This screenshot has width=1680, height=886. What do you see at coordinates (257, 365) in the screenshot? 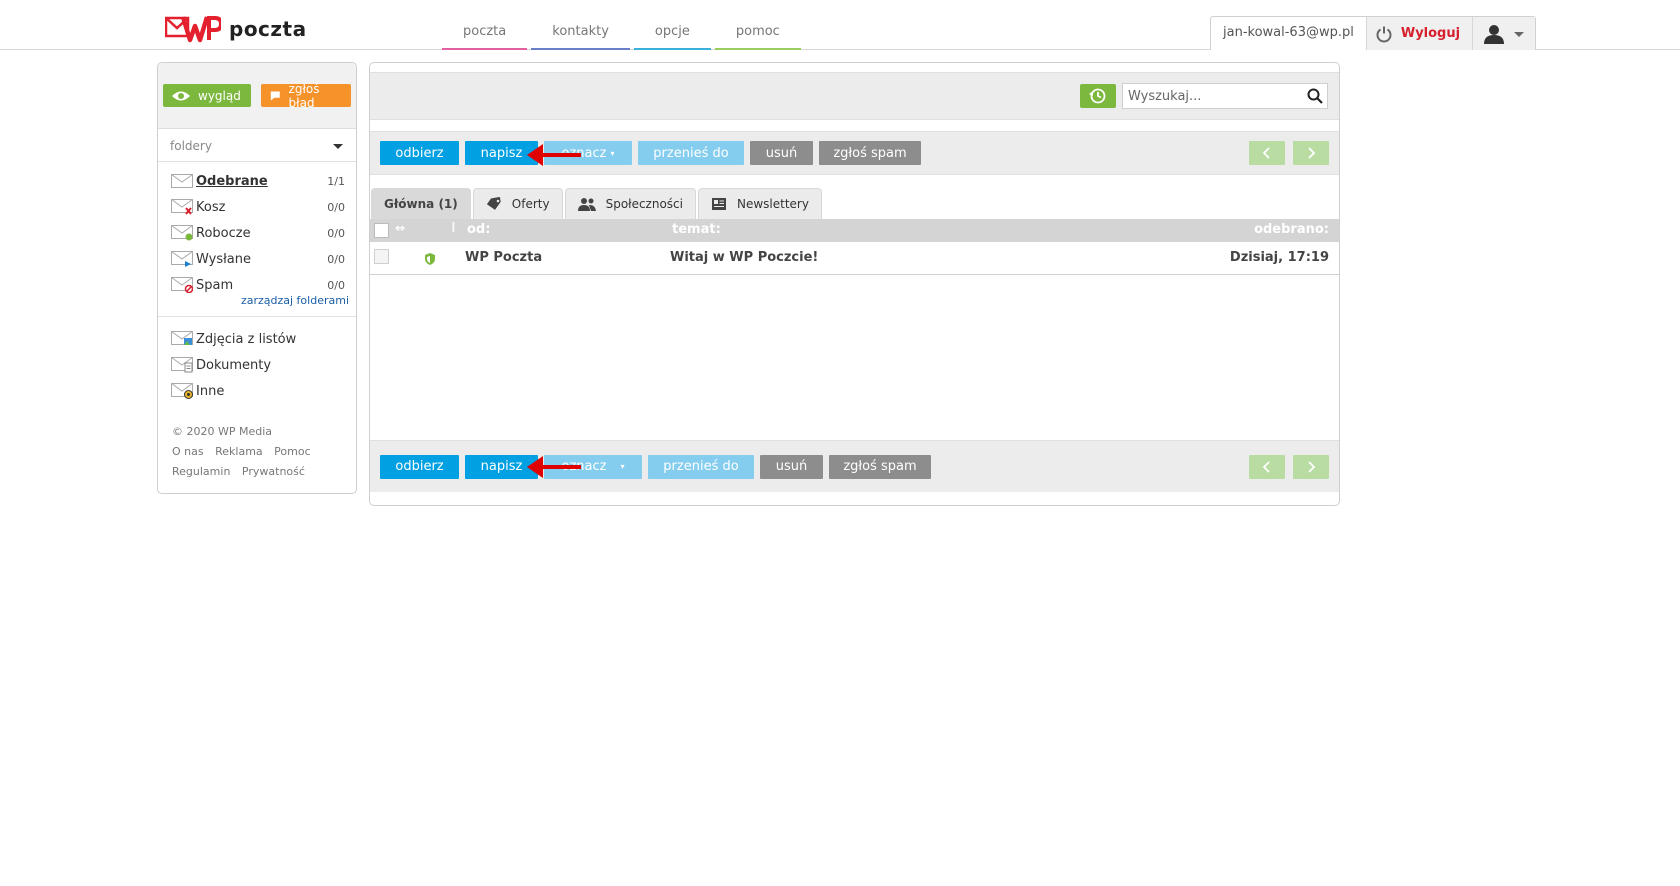
I see `category-documents: Dokumenty` at bounding box center [257, 365].